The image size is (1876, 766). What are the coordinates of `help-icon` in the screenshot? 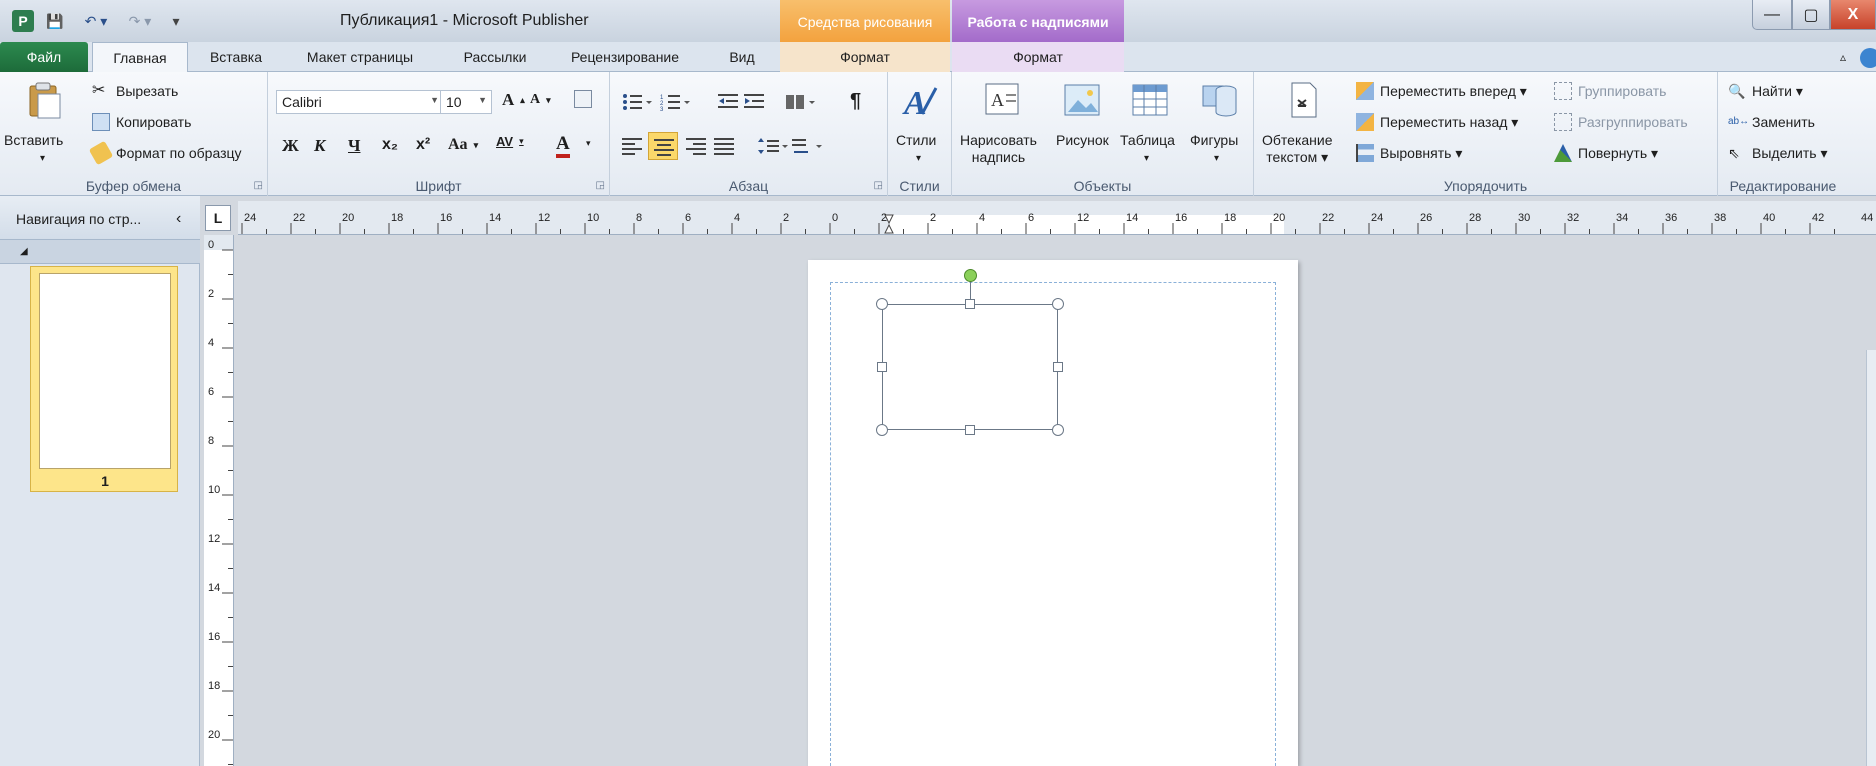 It's located at (1868, 58).